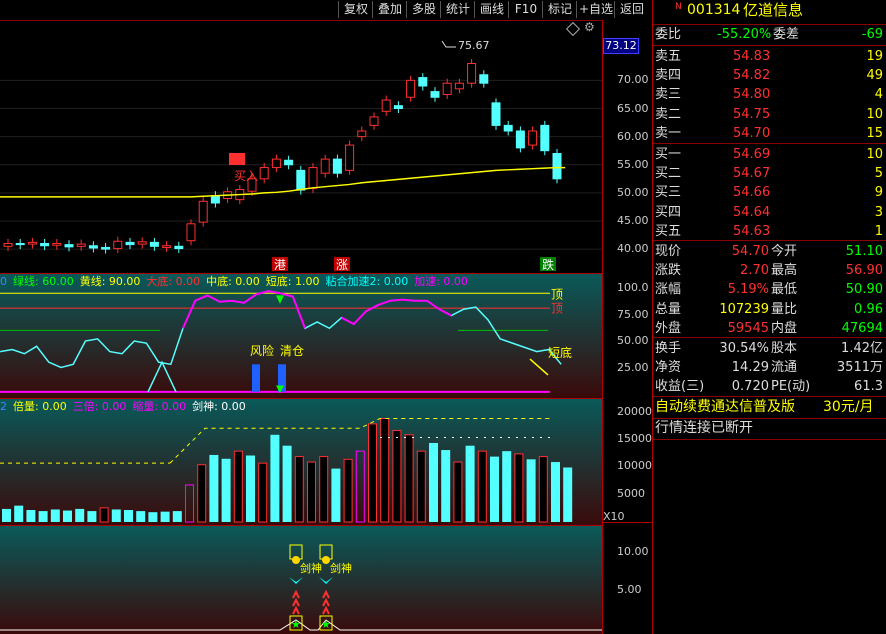 This screenshot has width=886, height=634. I want to click on jianshen-pane: 剑神 ★ 剑神 ★, so click(301, 580).